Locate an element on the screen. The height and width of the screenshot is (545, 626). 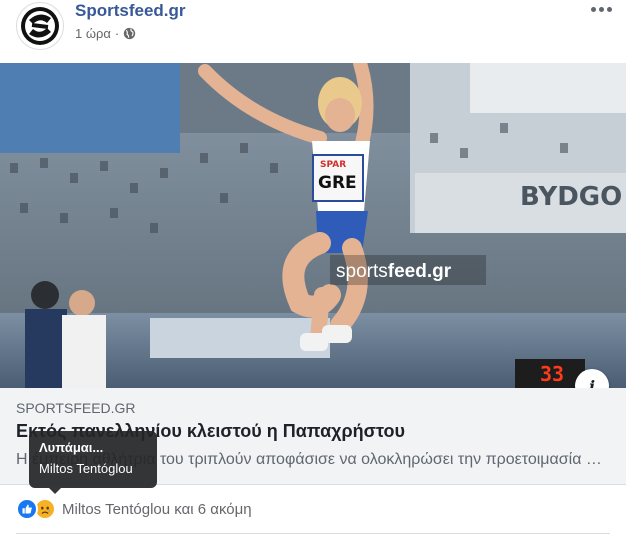
reaction-names: Miltos Tentóglou και 6 ακόμη is located at coordinates (157, 509).